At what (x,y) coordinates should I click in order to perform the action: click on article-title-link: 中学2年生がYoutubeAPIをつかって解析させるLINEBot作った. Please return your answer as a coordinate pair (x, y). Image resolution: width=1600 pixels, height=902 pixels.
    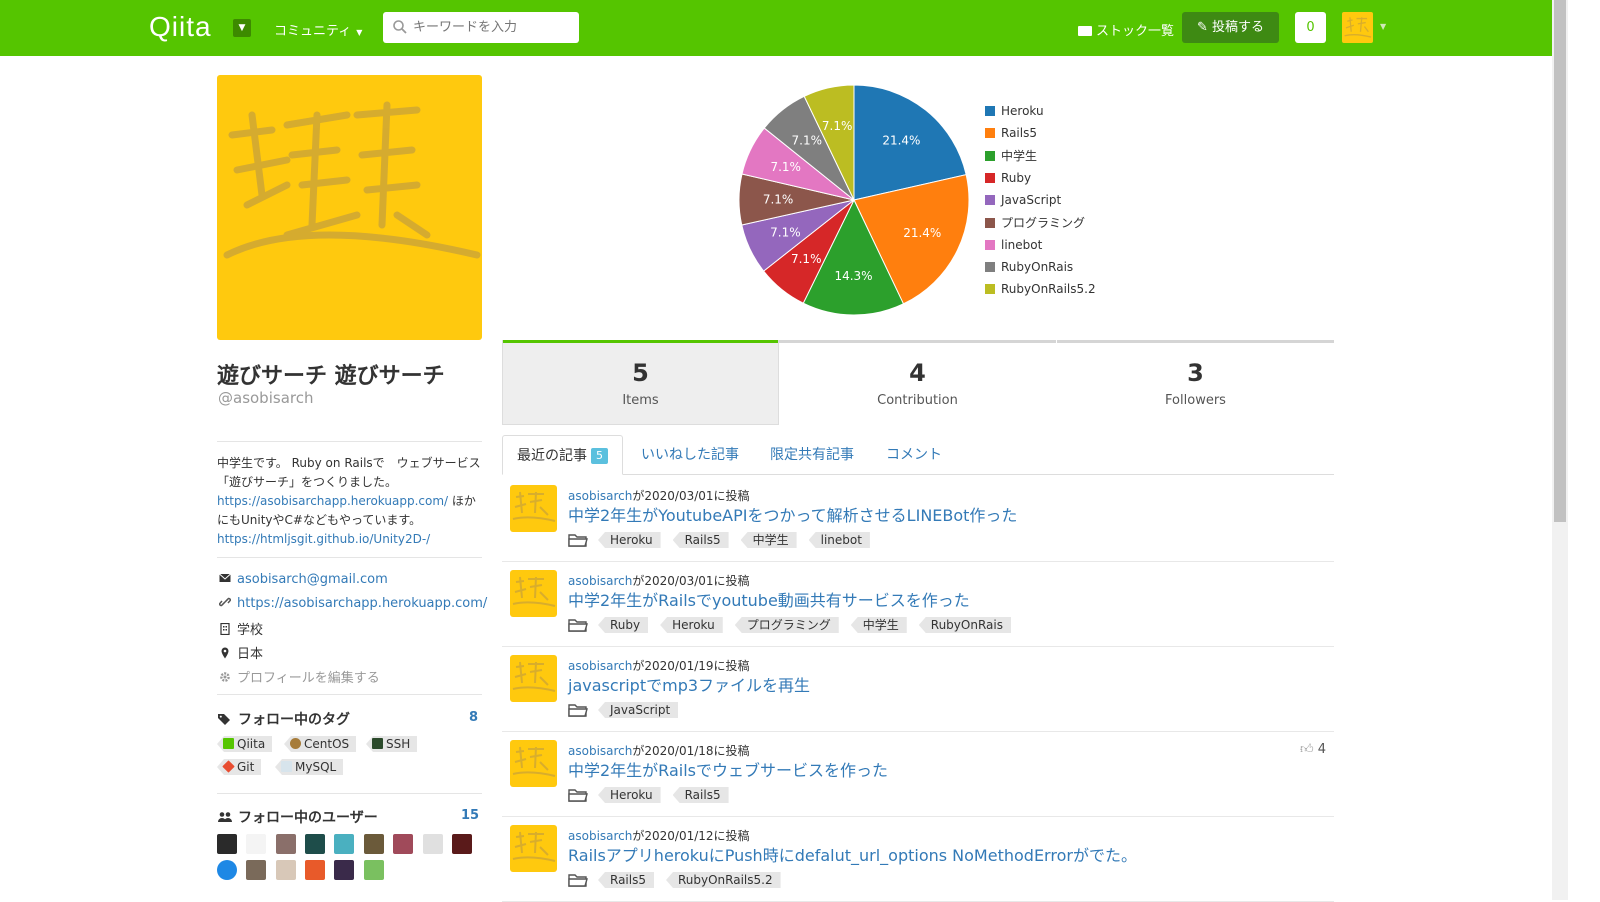
    Looking at the image, I should click on (792, 514).